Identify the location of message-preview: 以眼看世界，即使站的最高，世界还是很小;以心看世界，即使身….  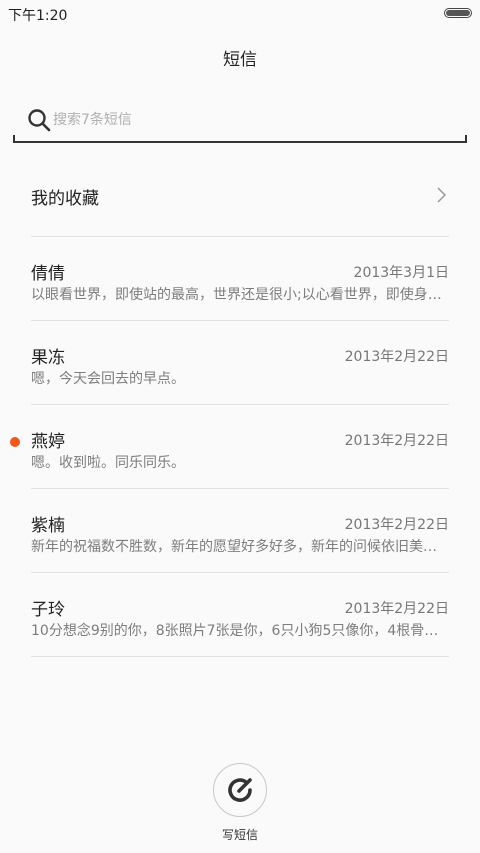
(236, 295).